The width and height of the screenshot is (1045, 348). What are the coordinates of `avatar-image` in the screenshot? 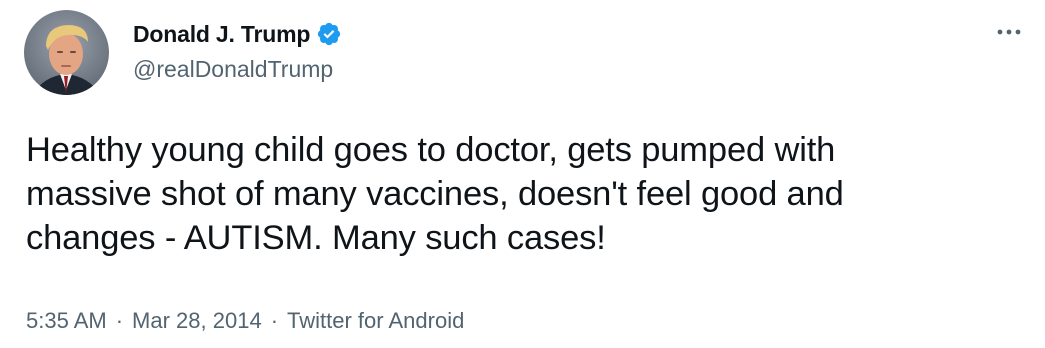 It's located at (66, 52).